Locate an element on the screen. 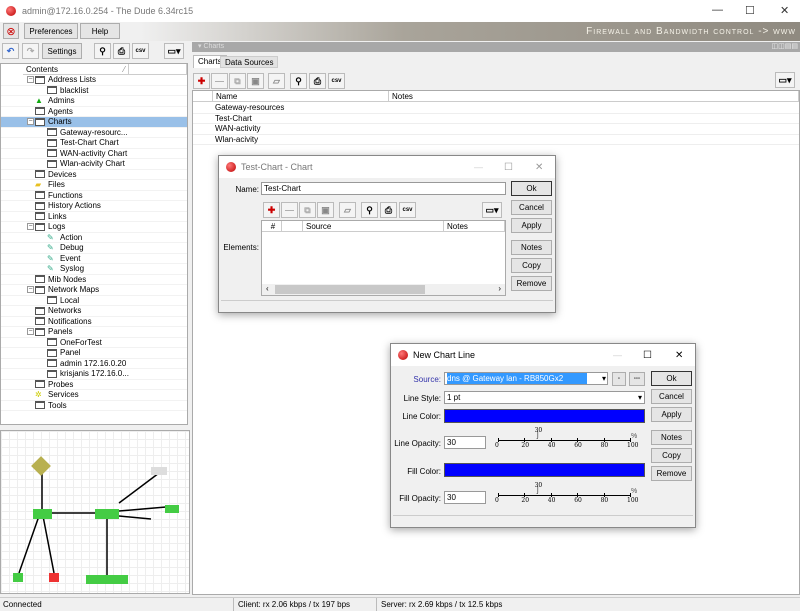  tree-item: Networks is located at coordinates (94, 311).